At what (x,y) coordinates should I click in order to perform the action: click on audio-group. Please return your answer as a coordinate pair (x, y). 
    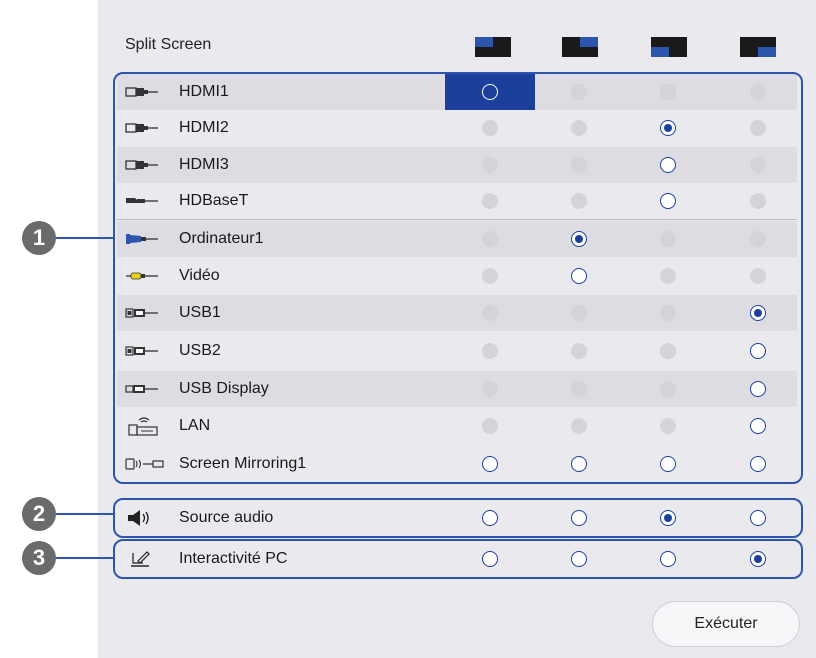
    Looking at the image, I should click on (458, 518).